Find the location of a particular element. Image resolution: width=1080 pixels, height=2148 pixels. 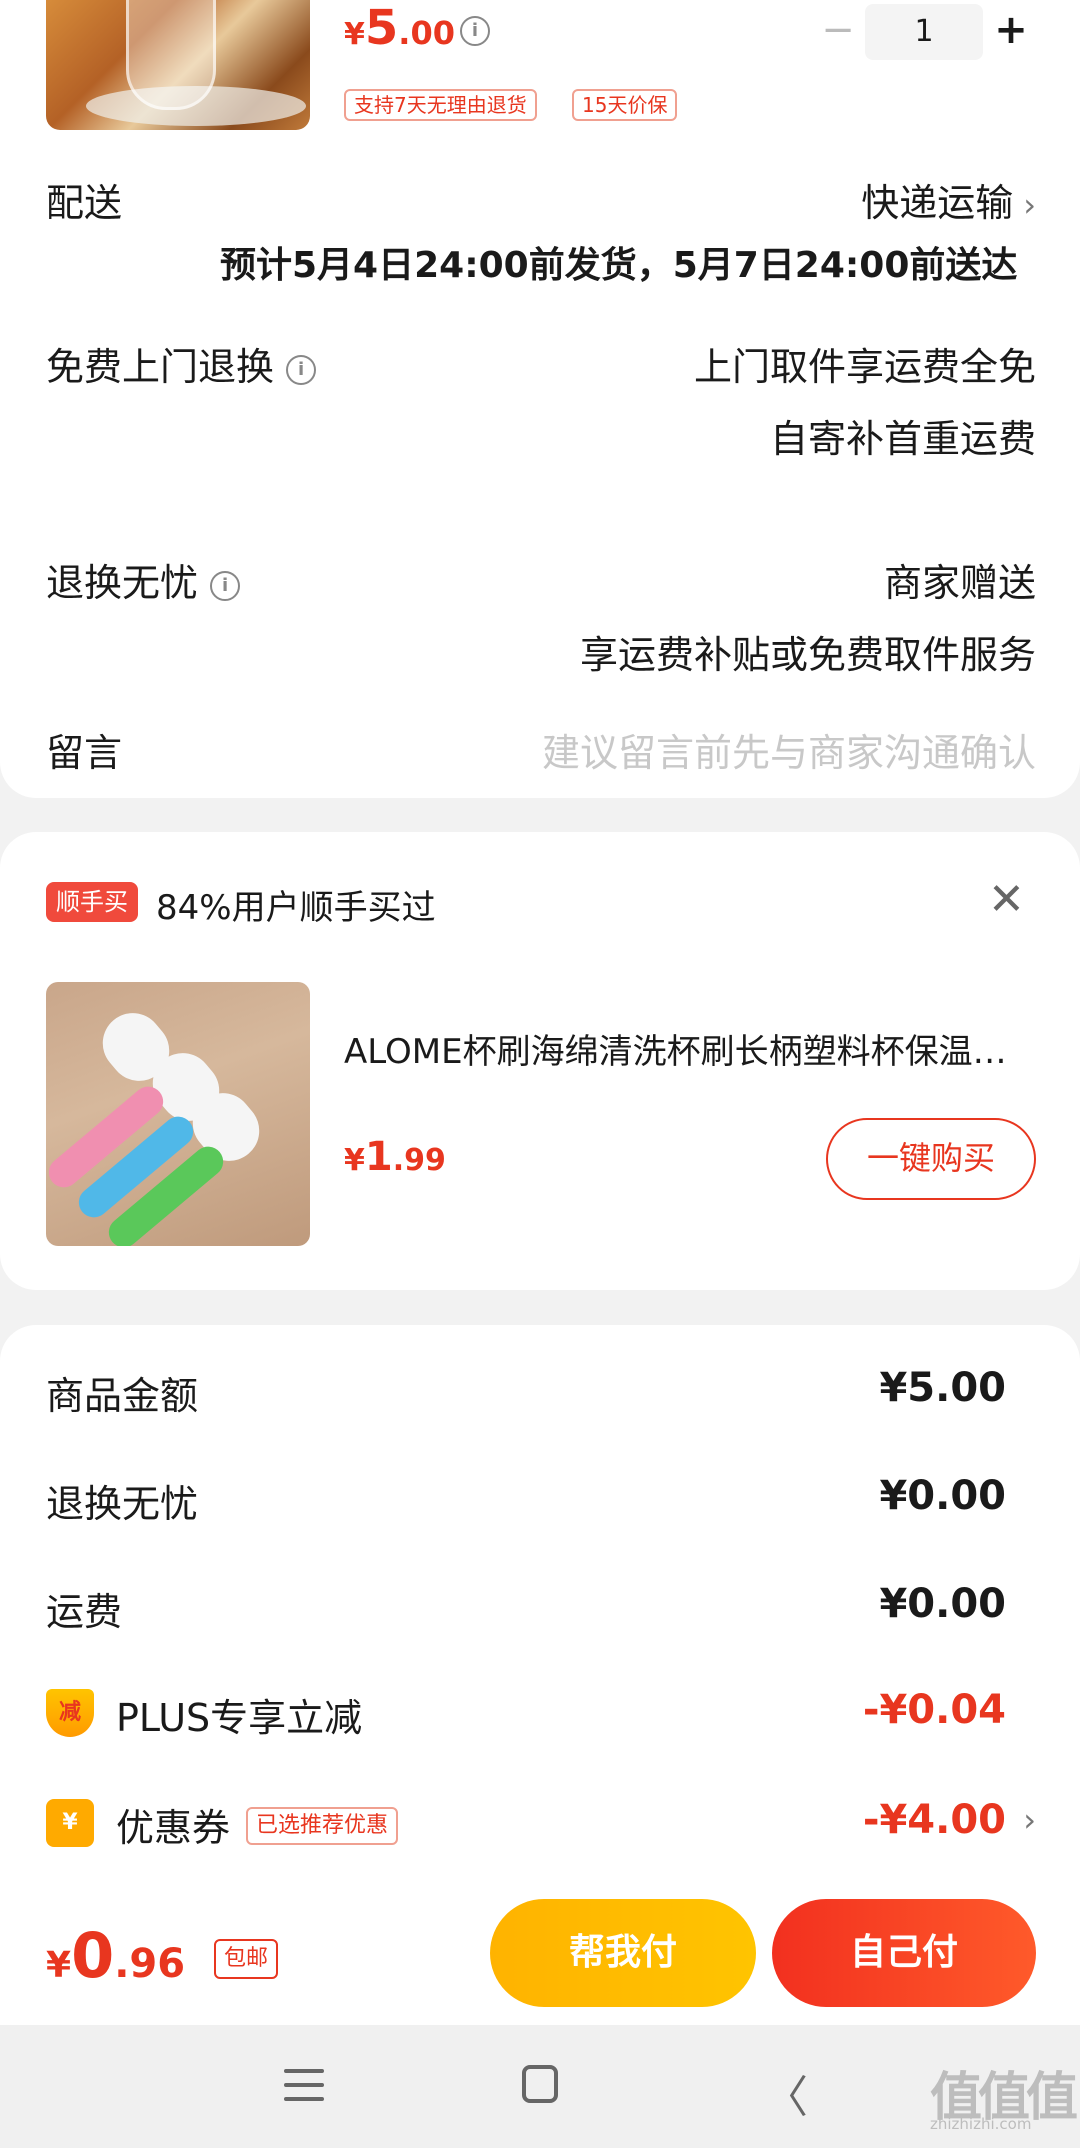

delivery-label: 配送 is located at coordinates (84, 203).